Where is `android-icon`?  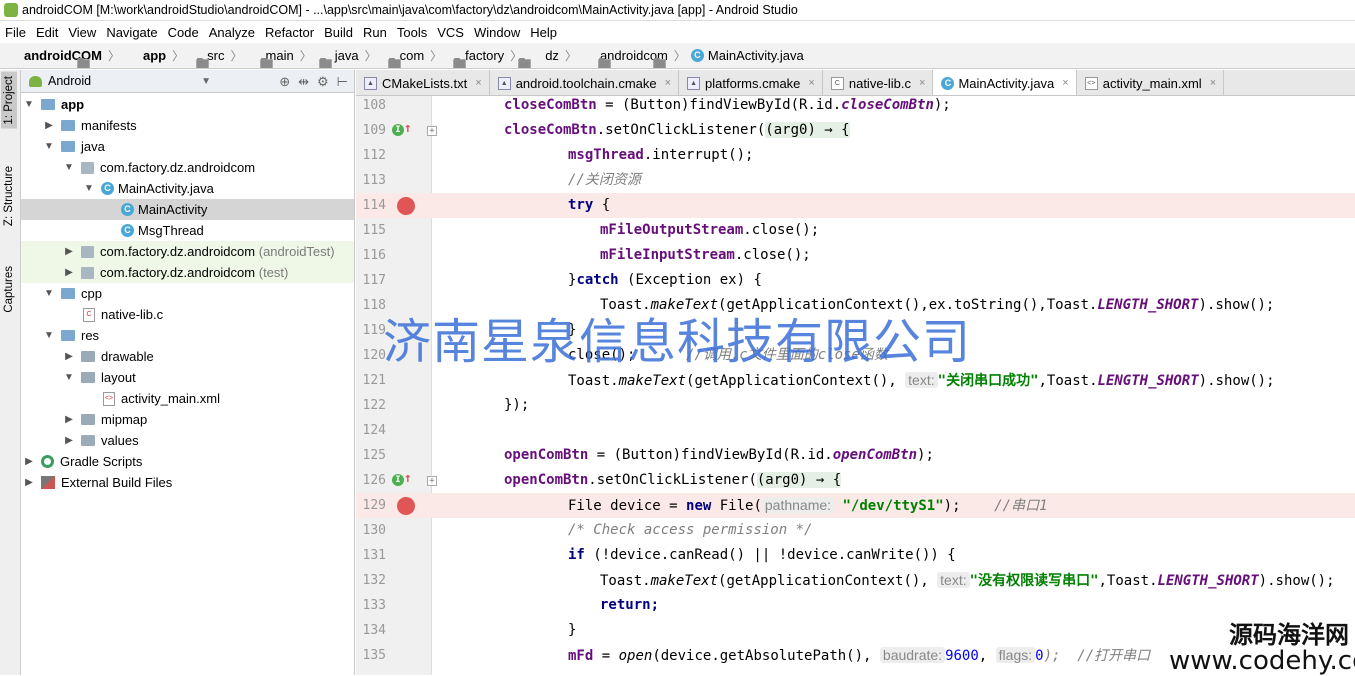 android-icon is located at coordinates (35, 81).